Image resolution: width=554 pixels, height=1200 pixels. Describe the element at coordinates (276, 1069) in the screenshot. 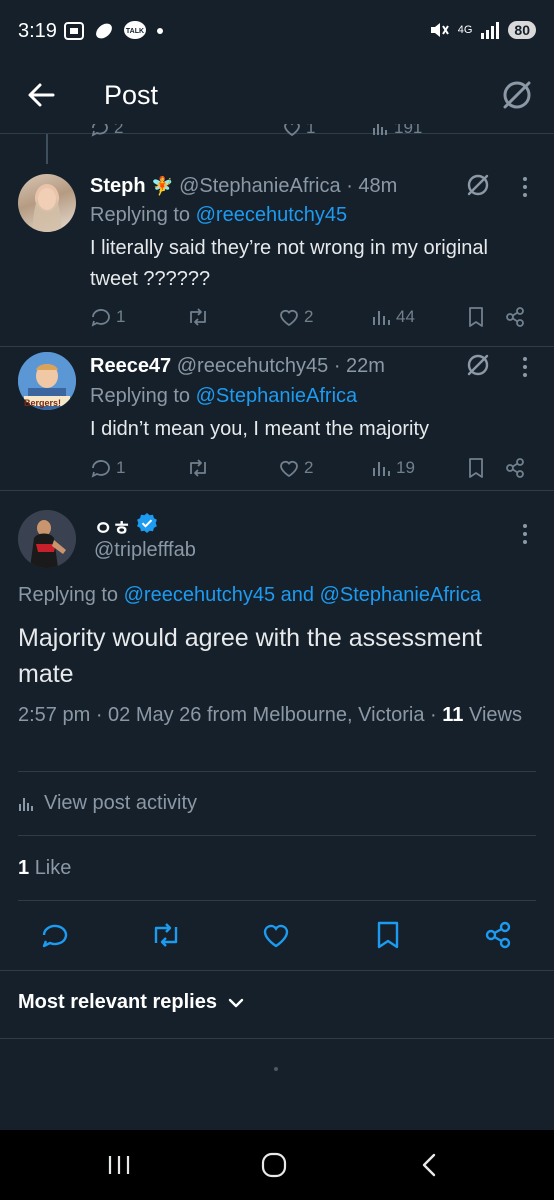

I see `loading-dot` at that location.